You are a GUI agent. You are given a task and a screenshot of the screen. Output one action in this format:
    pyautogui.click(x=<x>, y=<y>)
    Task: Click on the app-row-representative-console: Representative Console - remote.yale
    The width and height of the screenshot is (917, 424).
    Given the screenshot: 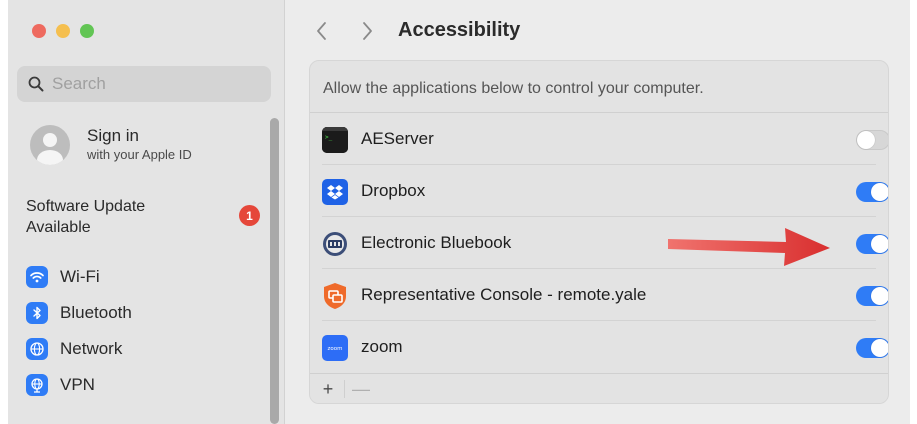 What is the action you would take?
    pyautogui.click(x=599, y=295)
    